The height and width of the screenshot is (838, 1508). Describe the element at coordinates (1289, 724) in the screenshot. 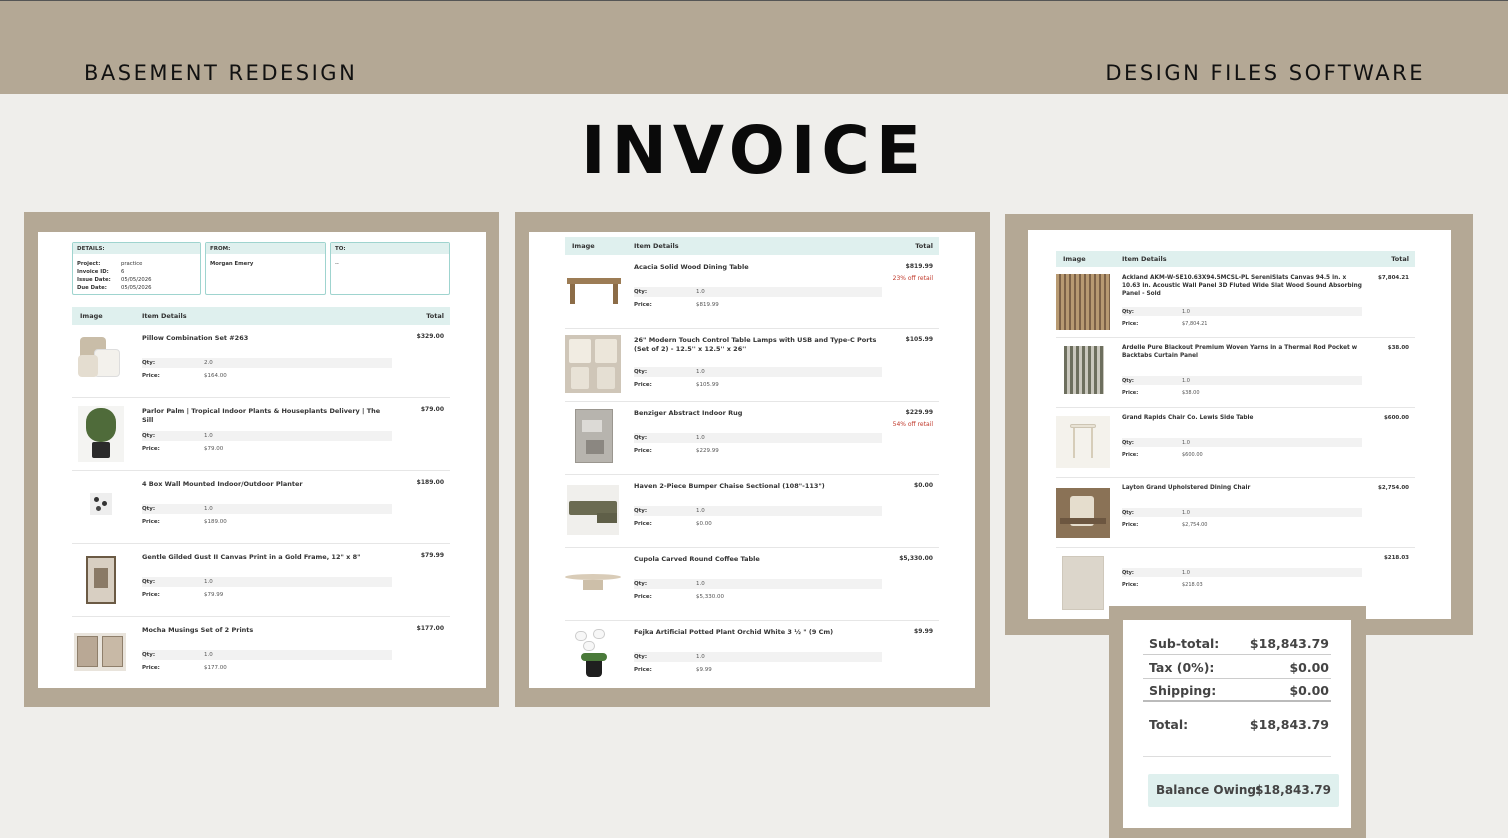

I see `total-value: $18,843.79` at that location.